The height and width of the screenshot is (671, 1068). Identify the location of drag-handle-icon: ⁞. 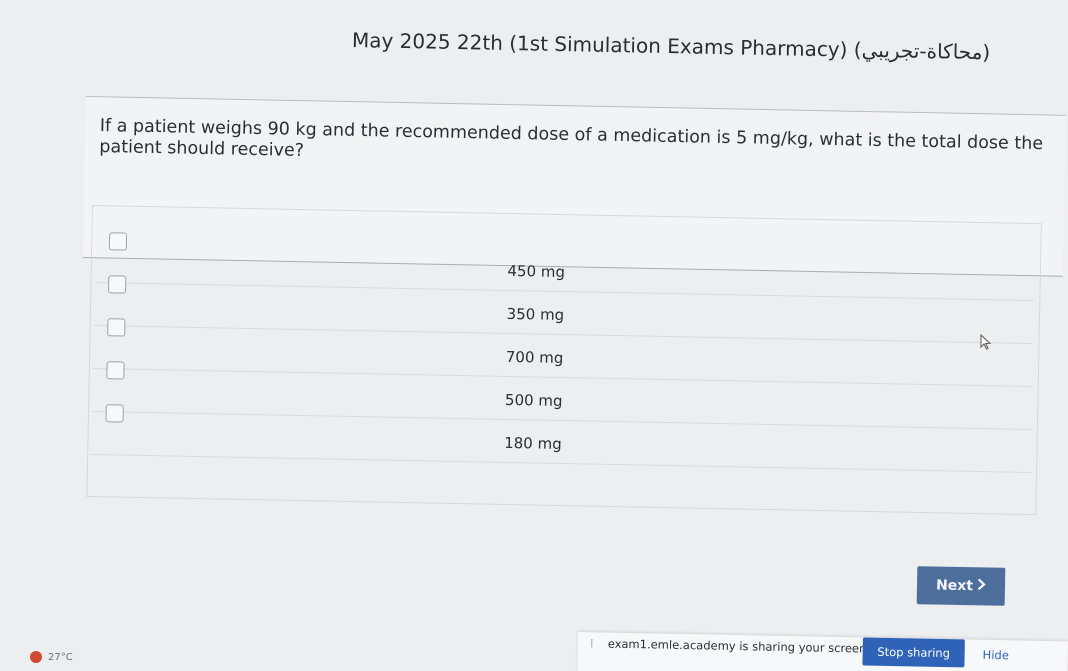
(592, 643).